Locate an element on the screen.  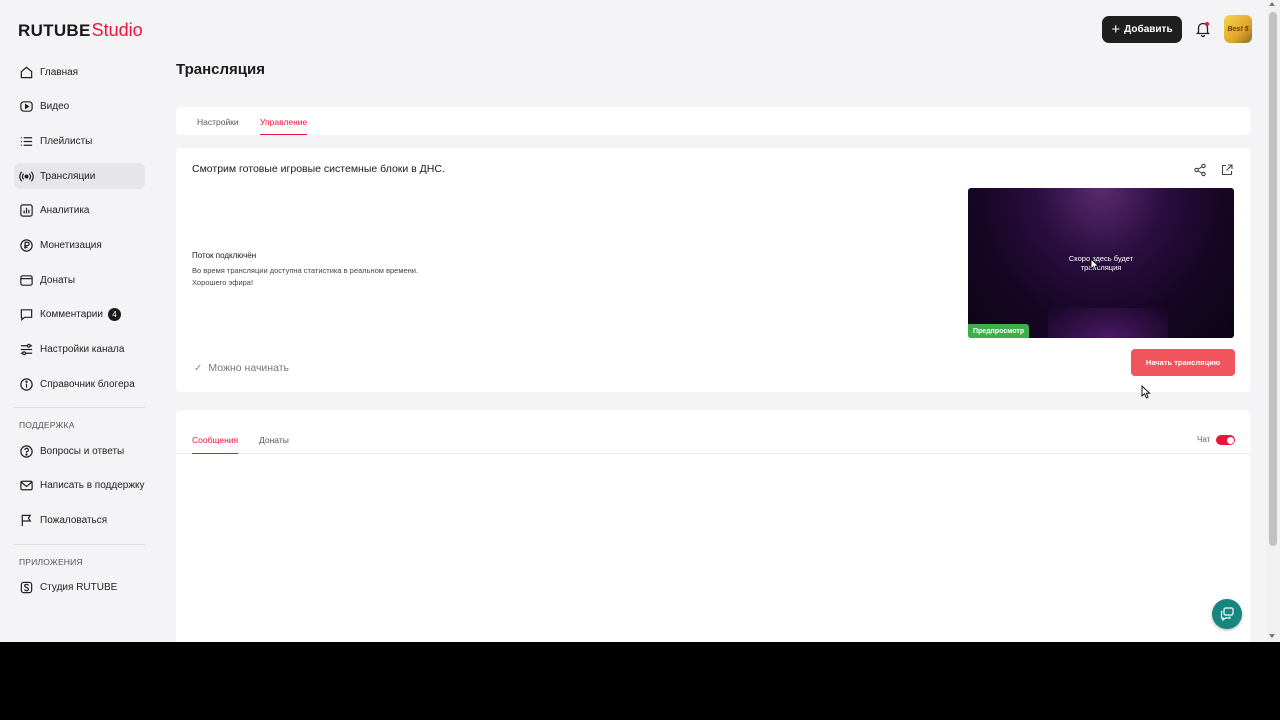
sidebar-item-monetization: Монетизация is located at coordinates (79, 245).